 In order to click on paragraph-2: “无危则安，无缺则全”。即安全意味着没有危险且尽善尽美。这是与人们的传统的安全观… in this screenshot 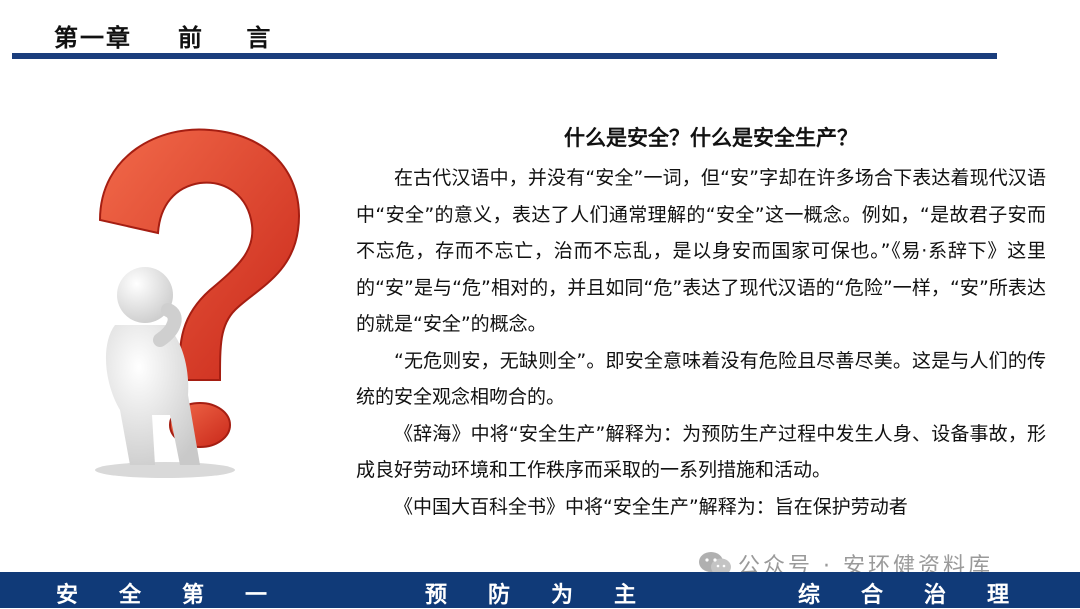, I will do `click(701, 379)`.